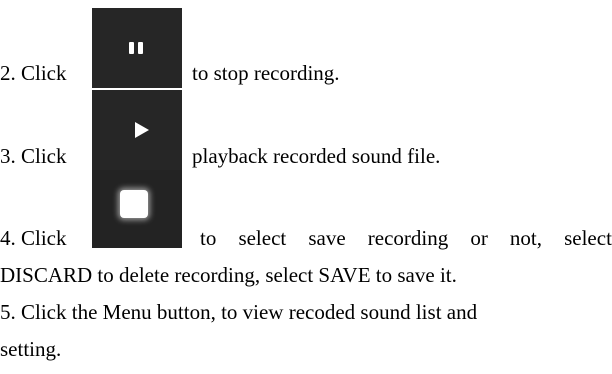  What do you see at coordinates (33, 156) in the screenshot?
I see `step3-prefix: 3. Click` at bounding box center [33, 156].